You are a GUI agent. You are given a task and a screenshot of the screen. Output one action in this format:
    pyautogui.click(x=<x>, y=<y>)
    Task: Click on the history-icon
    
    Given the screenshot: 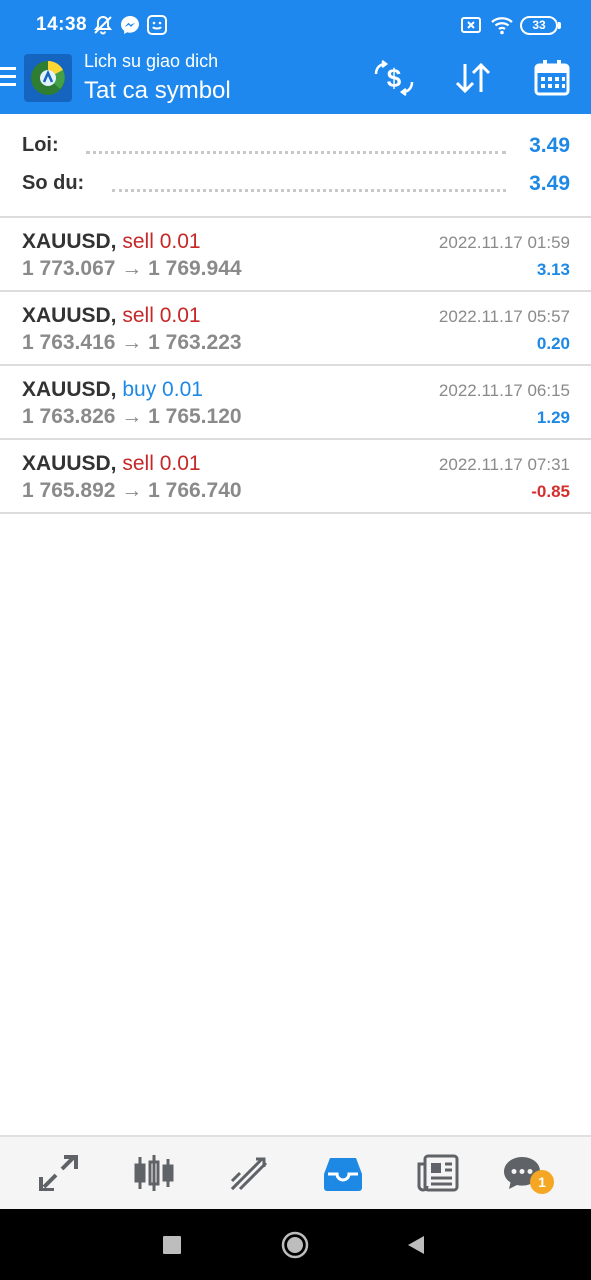 What is the action you would take?
    pyautogui.click(x=343, y=1173)
    